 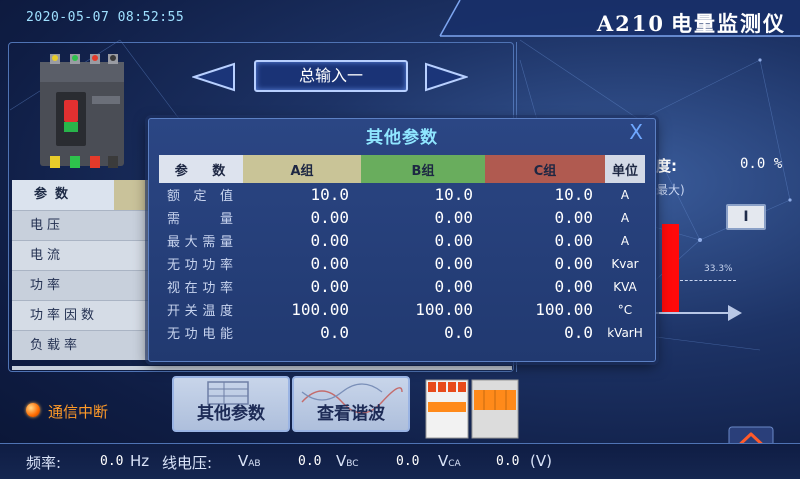 What do you see at coordinates (33, 410) in the screenshot?
I see `status-dot-icon` at bounding box center [33, 410].